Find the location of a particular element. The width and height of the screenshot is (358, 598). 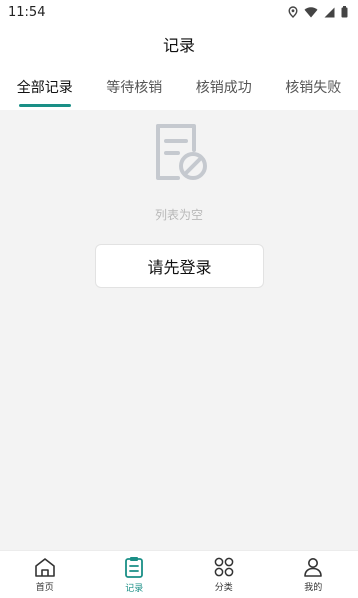

nav-item-records: 记录 is located at coordinates (135, 574).